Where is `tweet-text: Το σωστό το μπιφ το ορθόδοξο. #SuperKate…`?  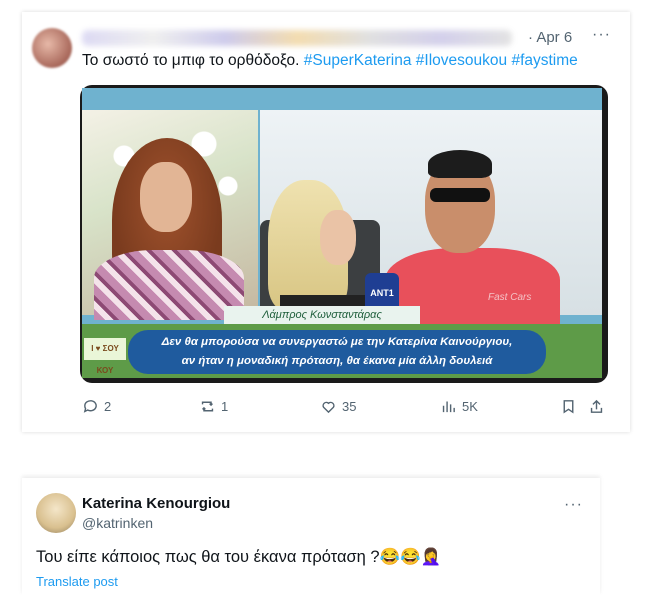
tweet-text: Το σωστό το μπιφ το ορθόδοξο. #SuperKate… is located at coordinates (330, 61).